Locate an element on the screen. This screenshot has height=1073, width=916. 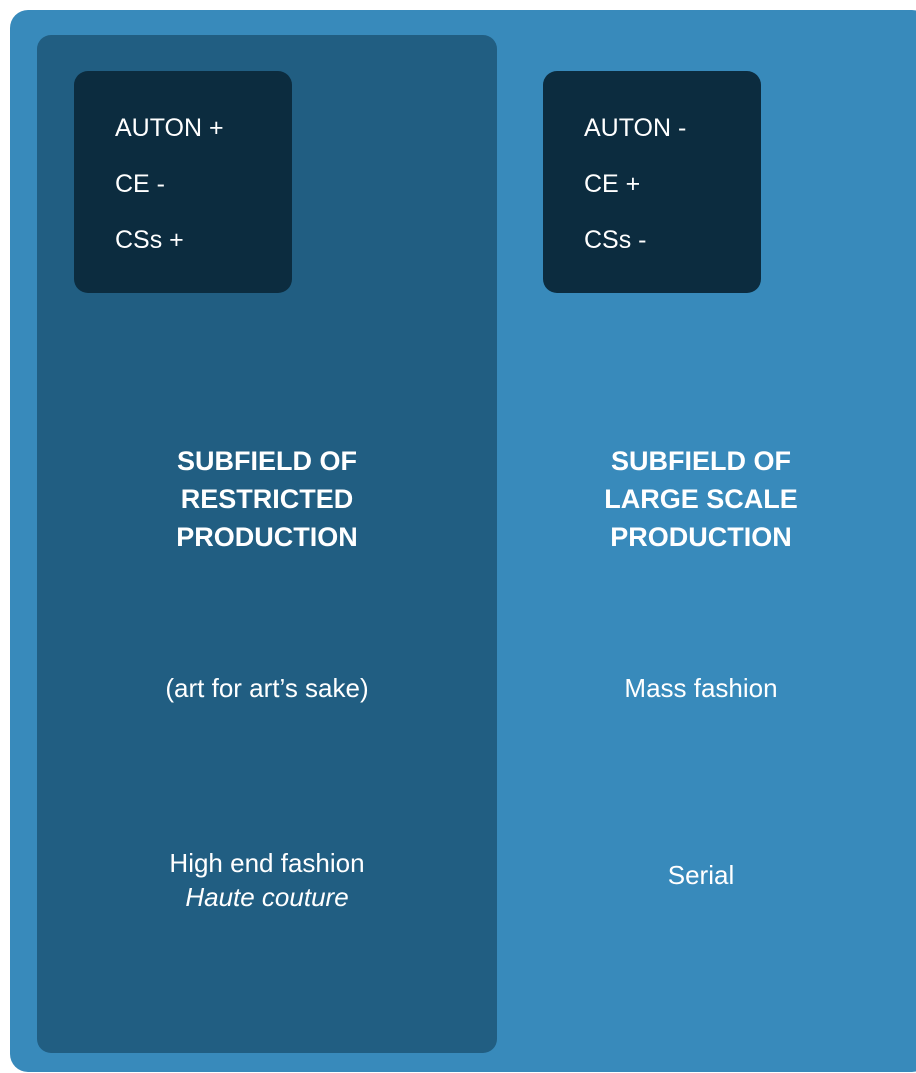
restricted-production-title: SUBFIELD OF RESTRICTED PRODUCTION is located at coordinates (267, 499).